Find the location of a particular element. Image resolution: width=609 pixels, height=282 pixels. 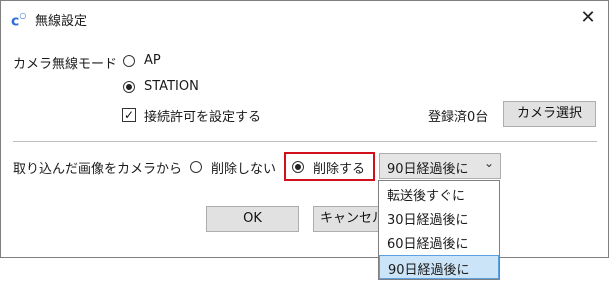

section-divider is located at coordinates (305, 141).